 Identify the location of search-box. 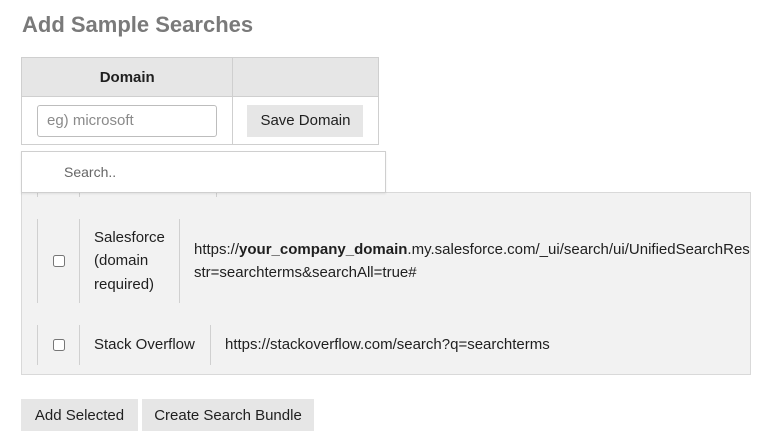
(203, 172).